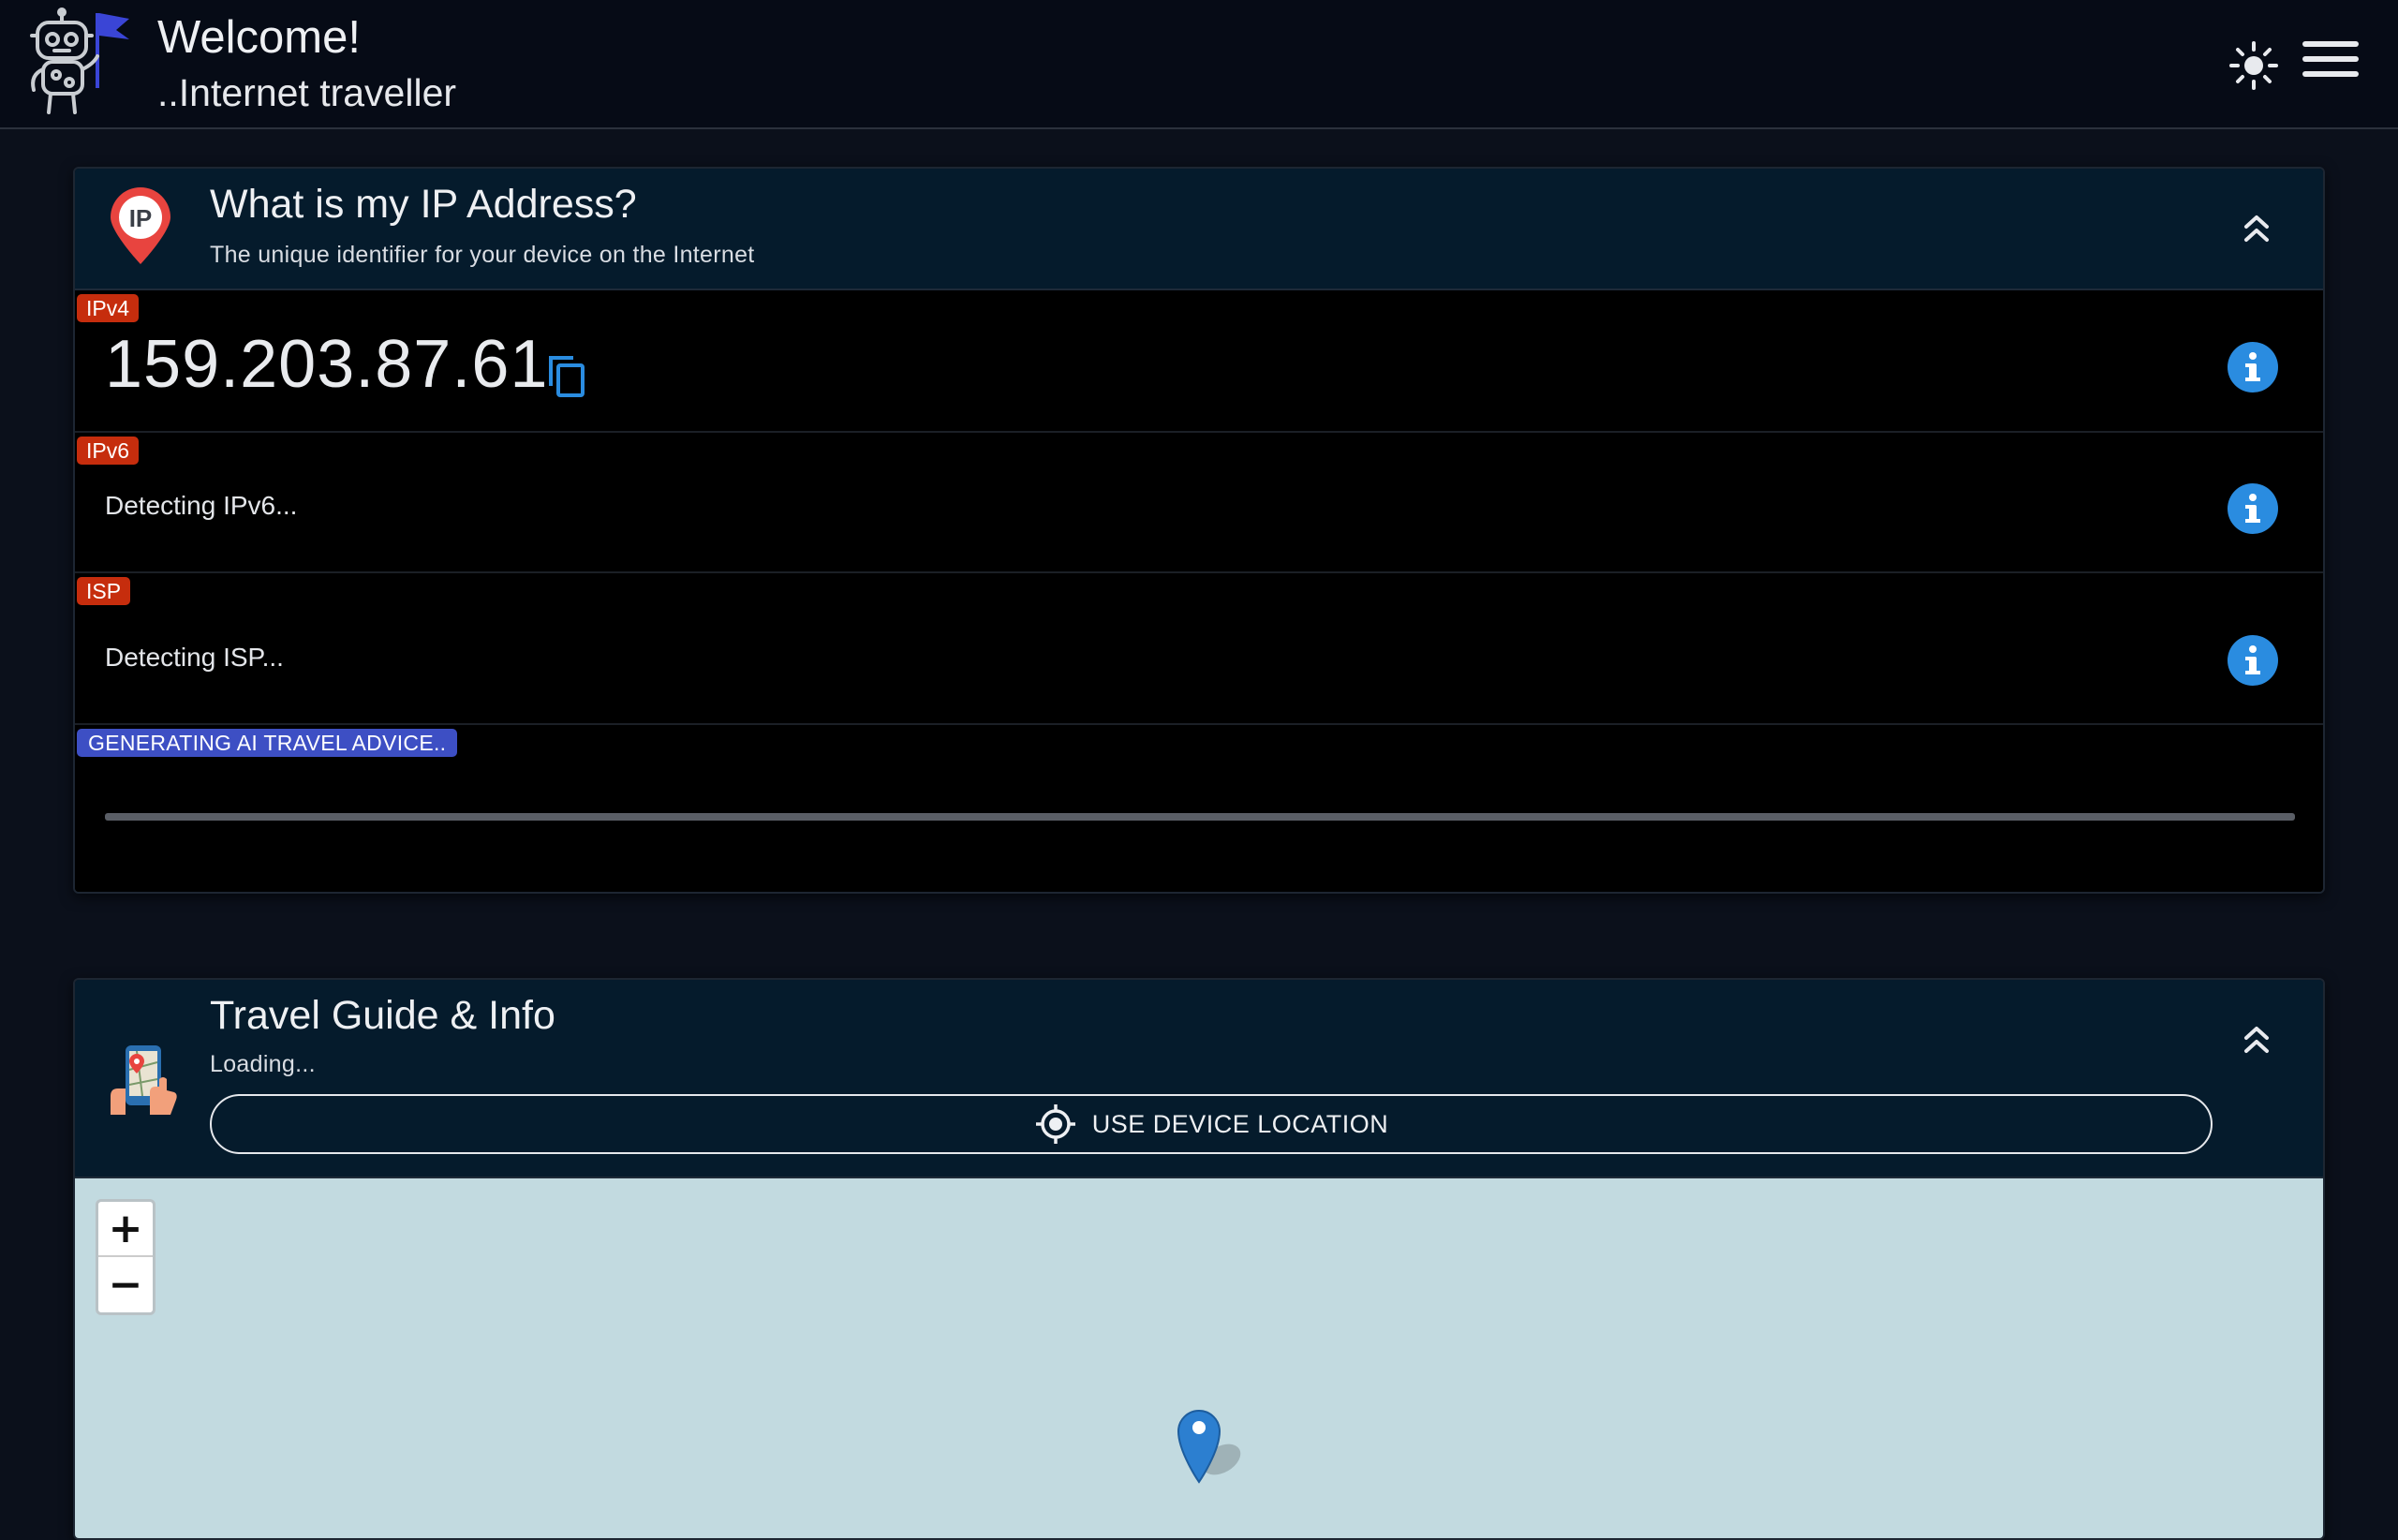 The height and width of the screenshot is (1540, 2398). I want to click on svg-text: IP, so click(141, 218).